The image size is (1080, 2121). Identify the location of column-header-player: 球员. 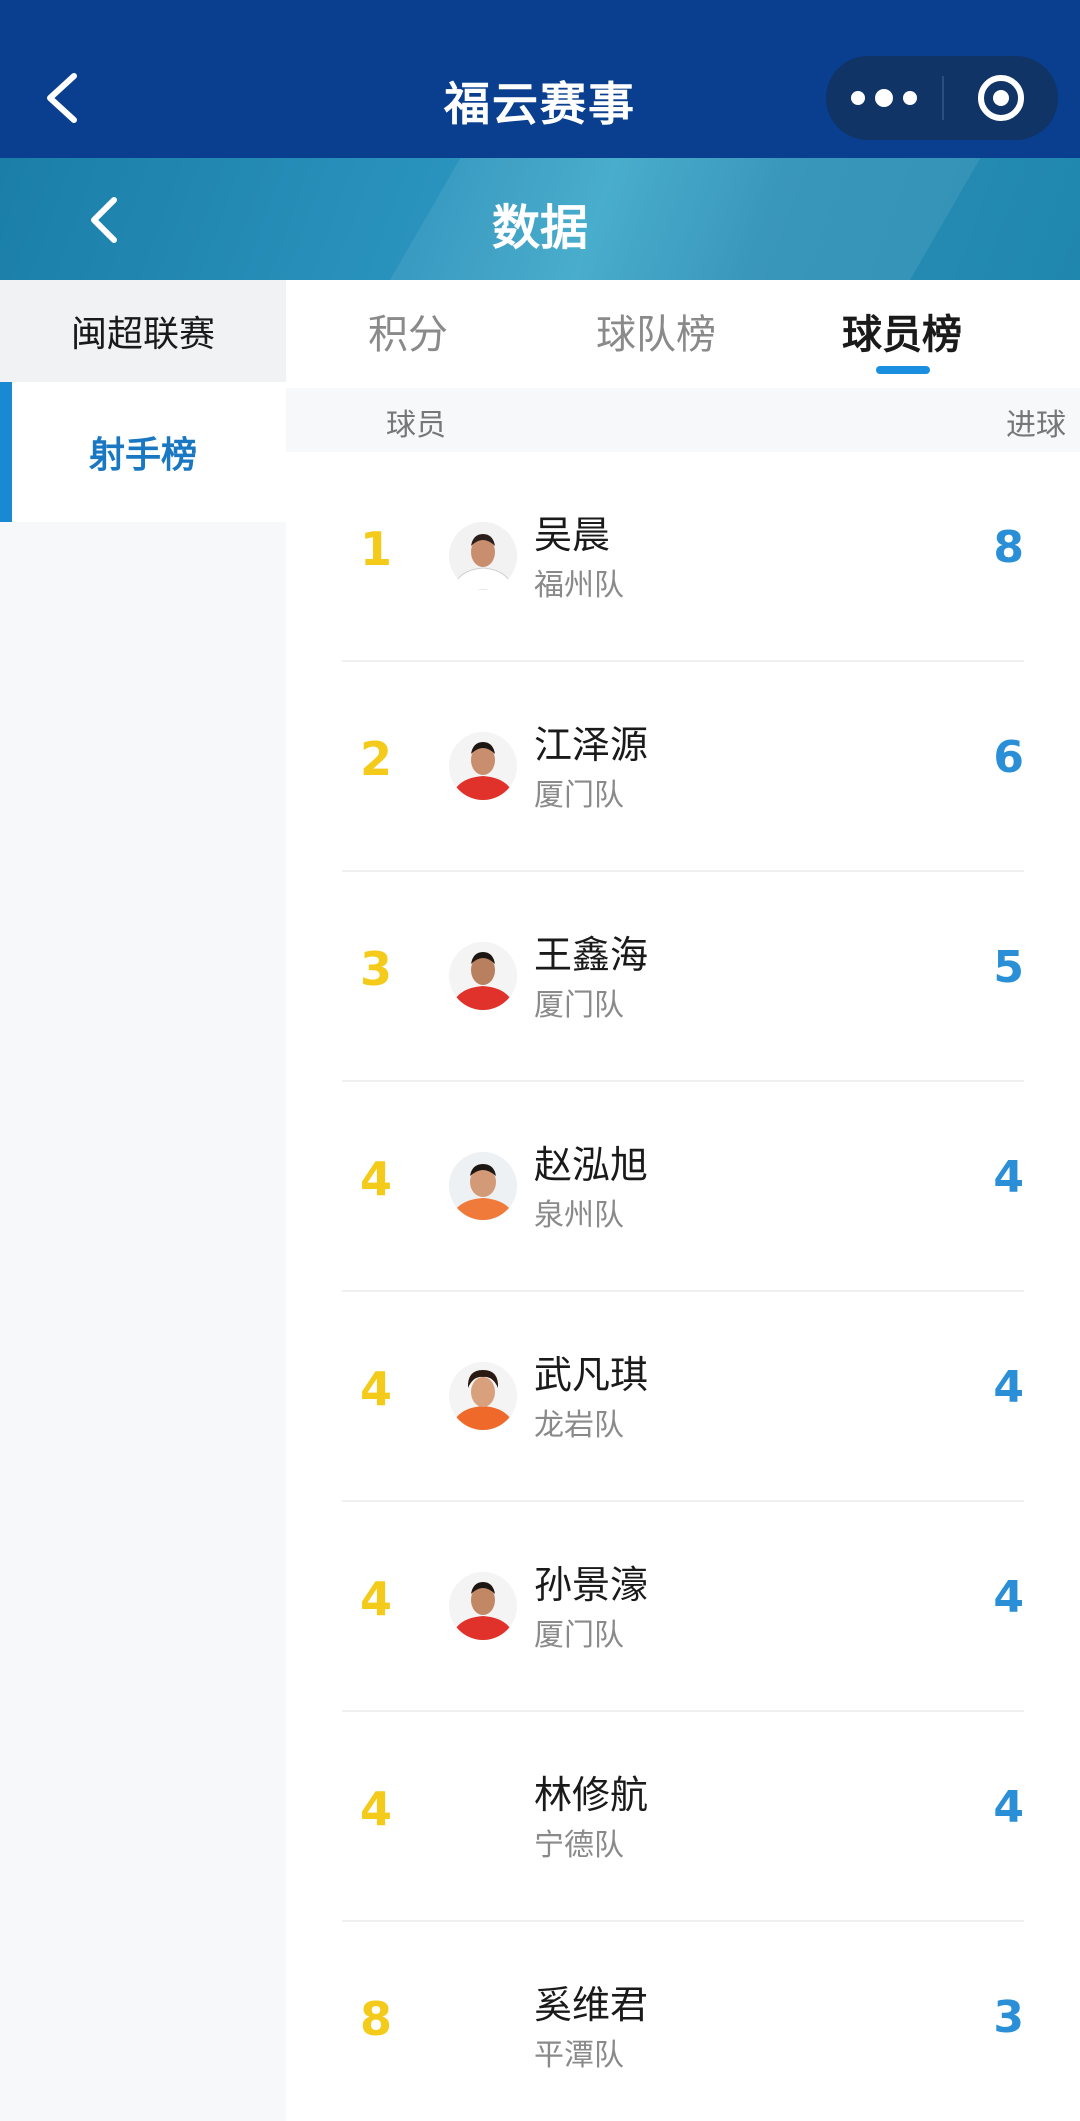
(416, 425).